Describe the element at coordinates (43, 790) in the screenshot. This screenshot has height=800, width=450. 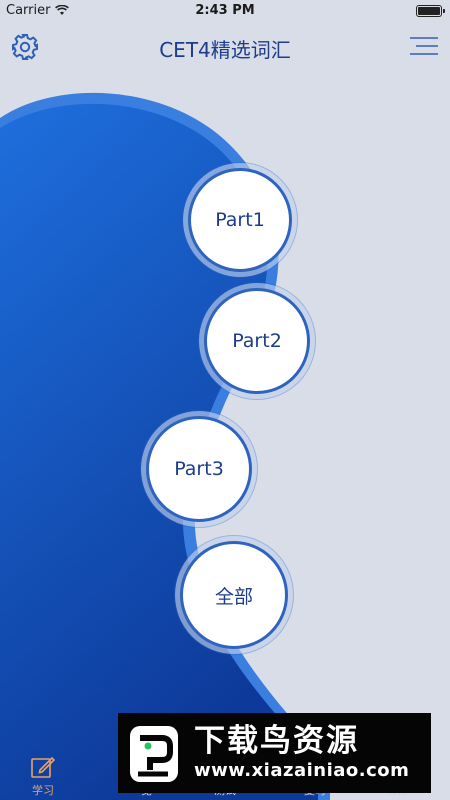
I see `tab-study-label: 学习` at that location.